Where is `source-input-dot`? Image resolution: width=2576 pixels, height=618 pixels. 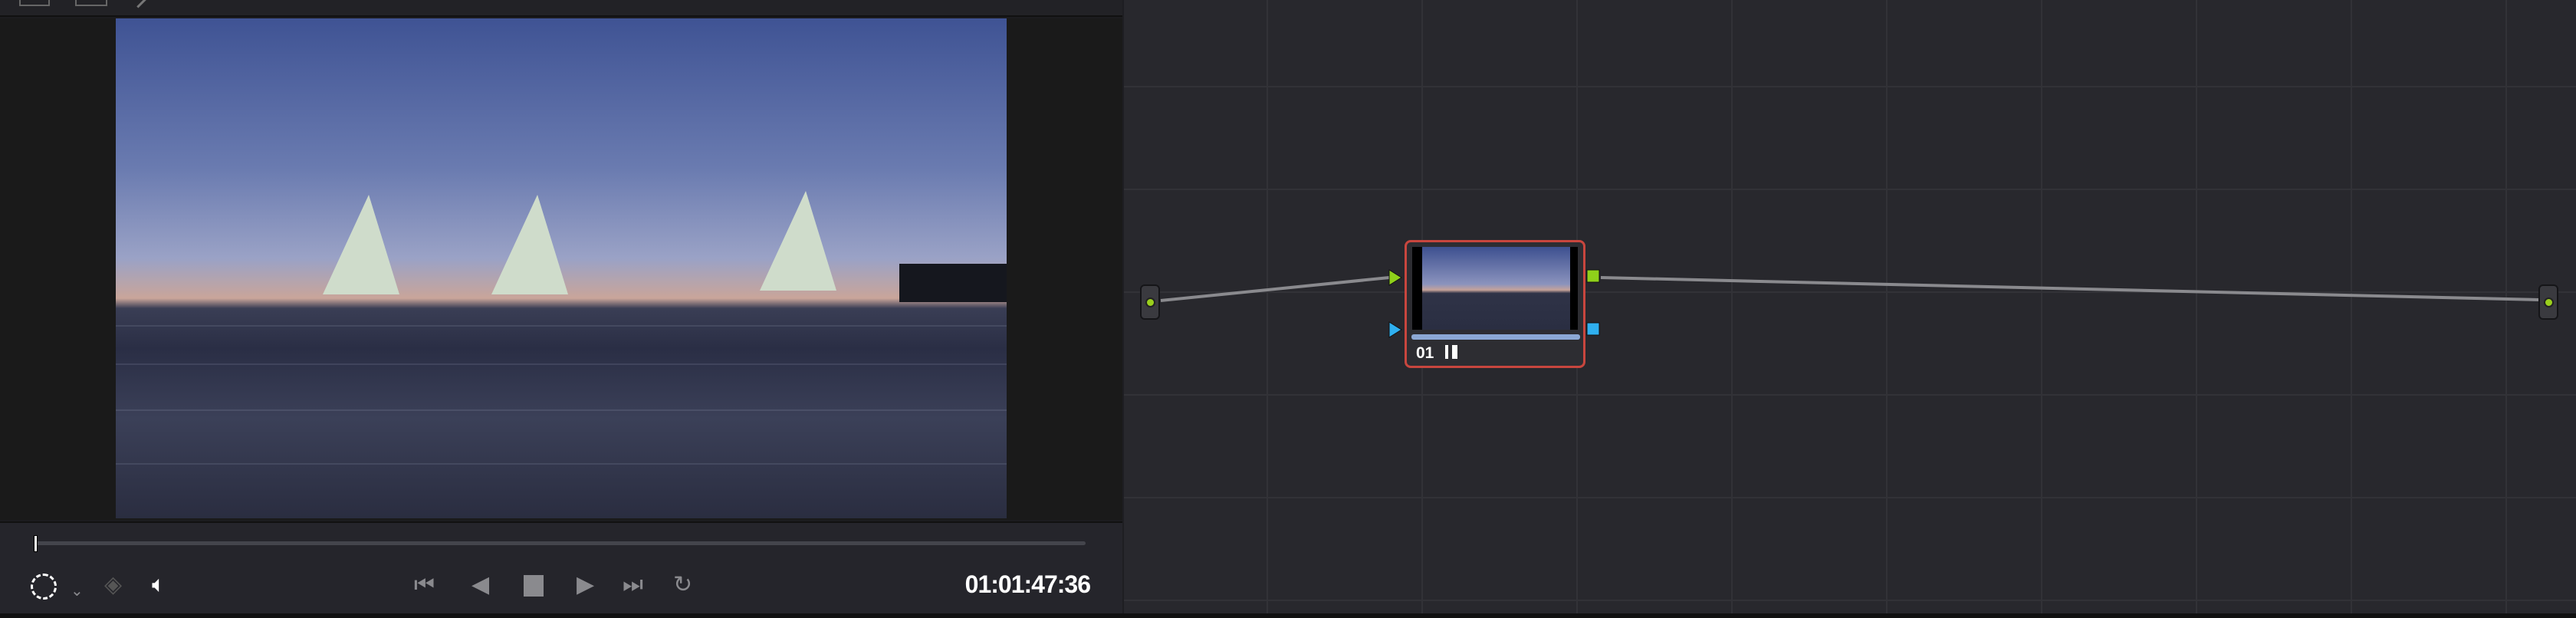 source-input-dot is located at coordinates (1150, 302).